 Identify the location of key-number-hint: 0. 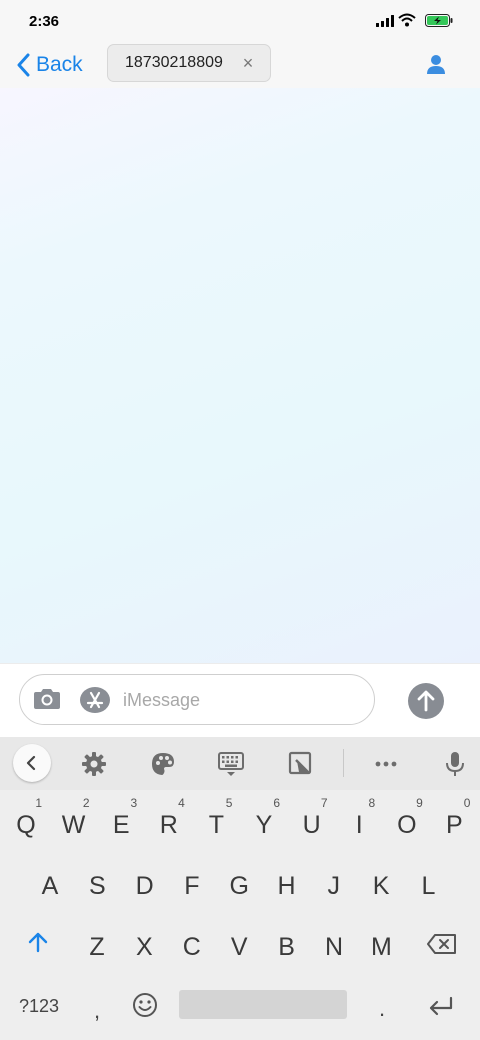
(467, 803).